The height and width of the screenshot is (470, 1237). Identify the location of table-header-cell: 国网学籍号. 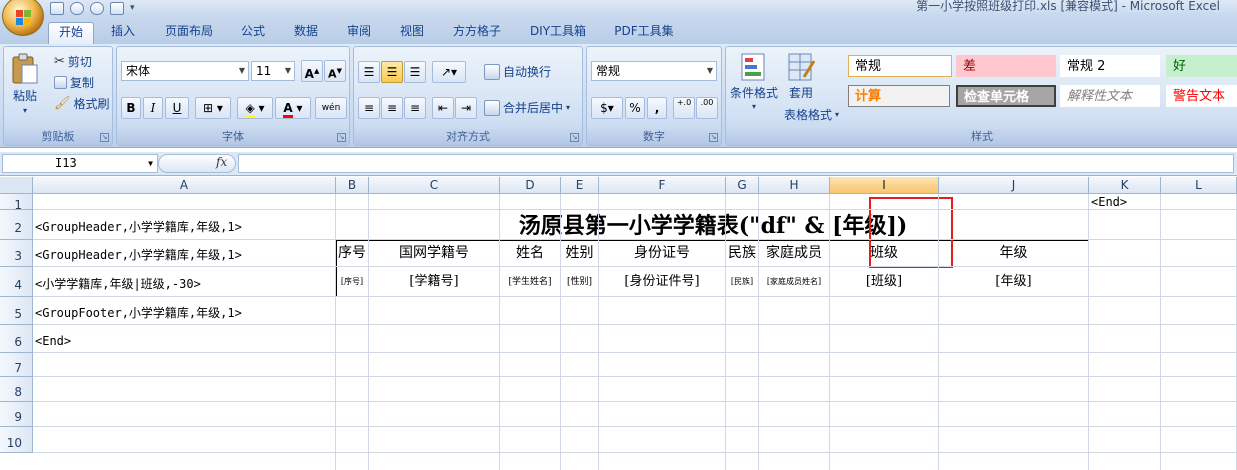
(434, 253).